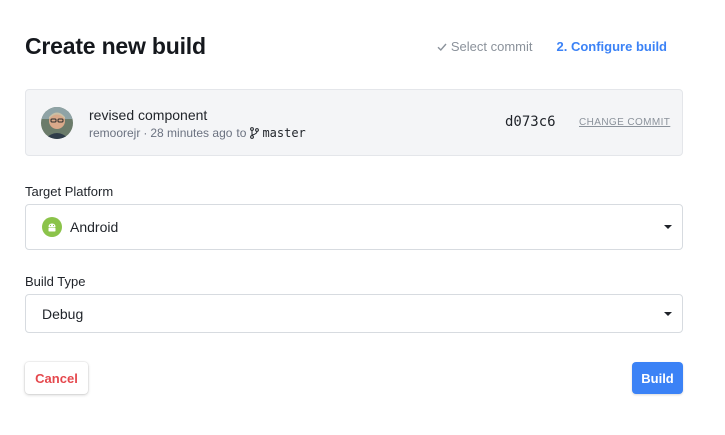  I want to click on build-steps: Select commit 2. Configure build, so click(552, 46).